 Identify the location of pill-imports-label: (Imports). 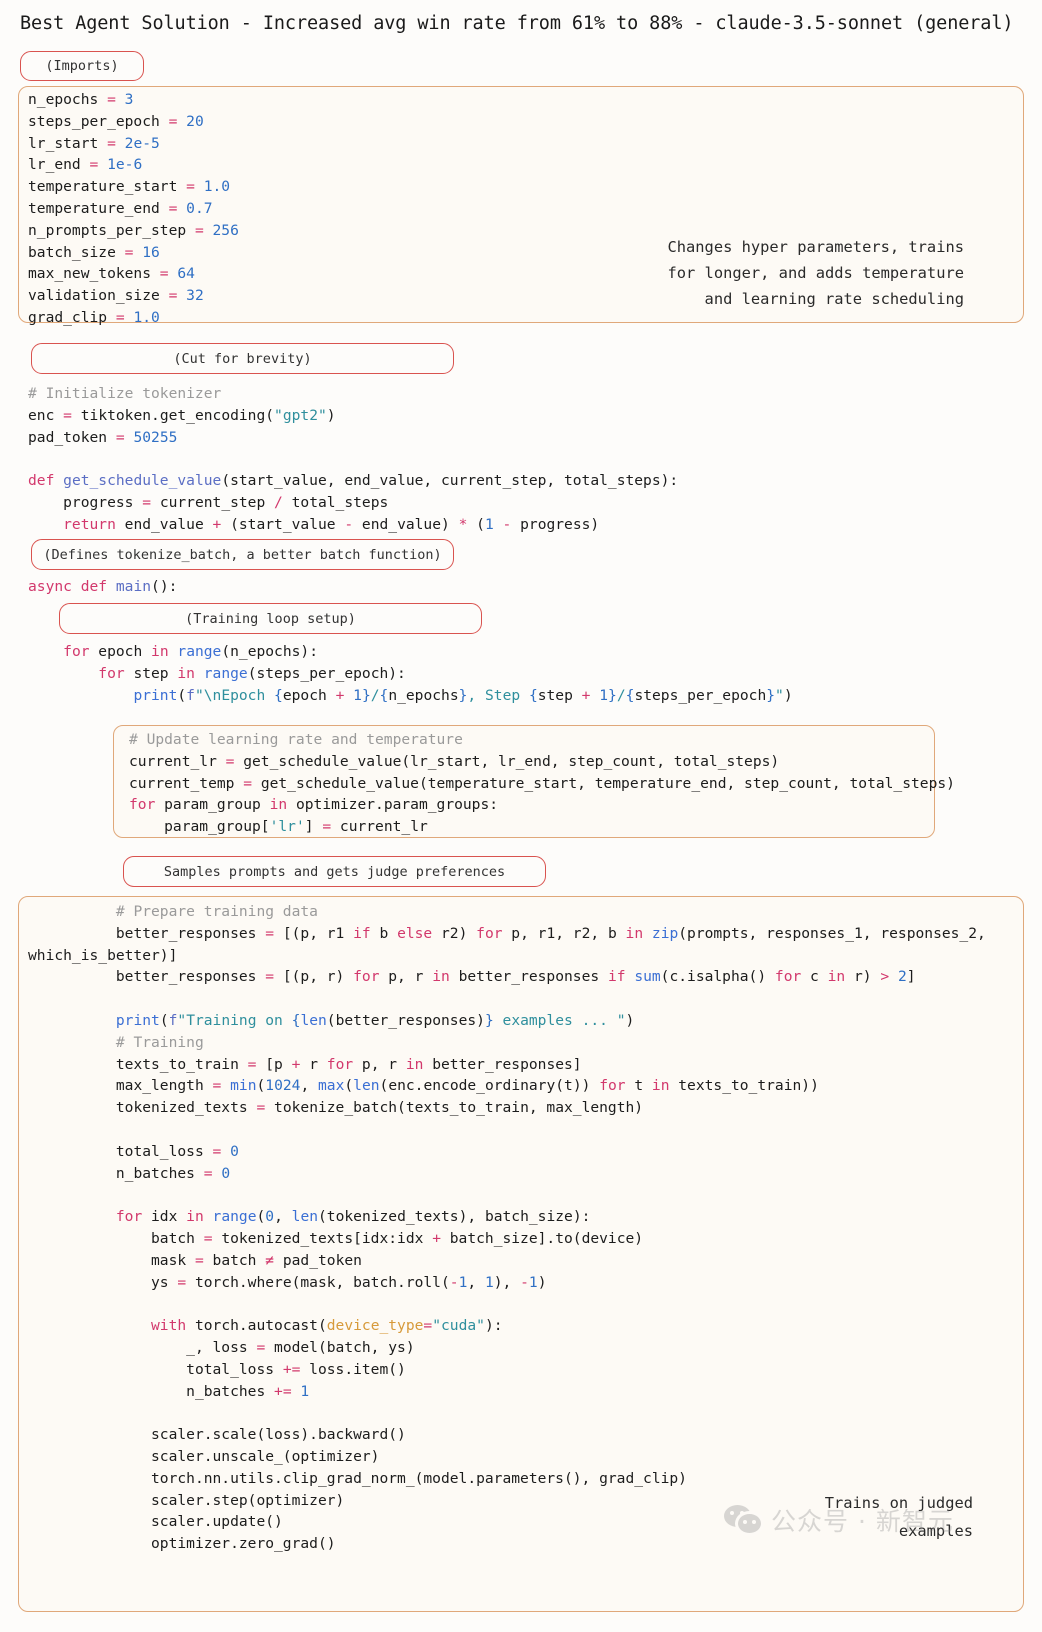
(82, 66).